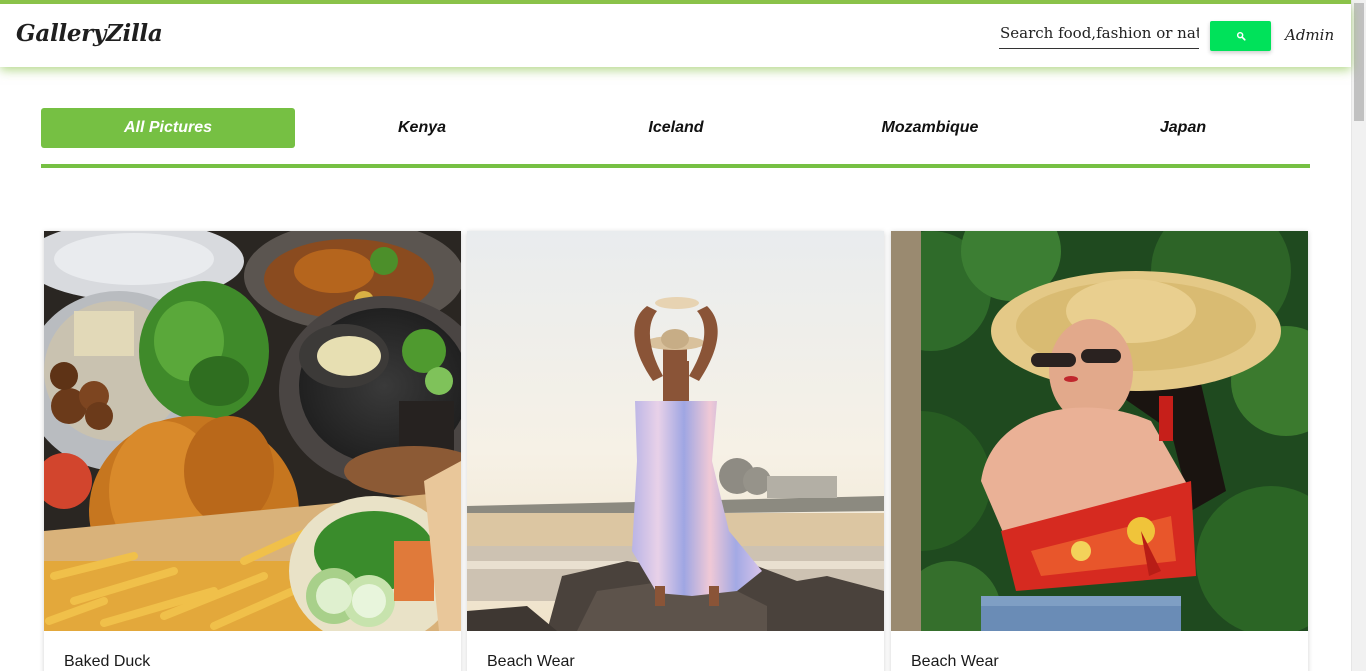  Describe the element at coordinates (930, 128) in the screenshot. I see `tab-mozambique: Mozambique` at that location.